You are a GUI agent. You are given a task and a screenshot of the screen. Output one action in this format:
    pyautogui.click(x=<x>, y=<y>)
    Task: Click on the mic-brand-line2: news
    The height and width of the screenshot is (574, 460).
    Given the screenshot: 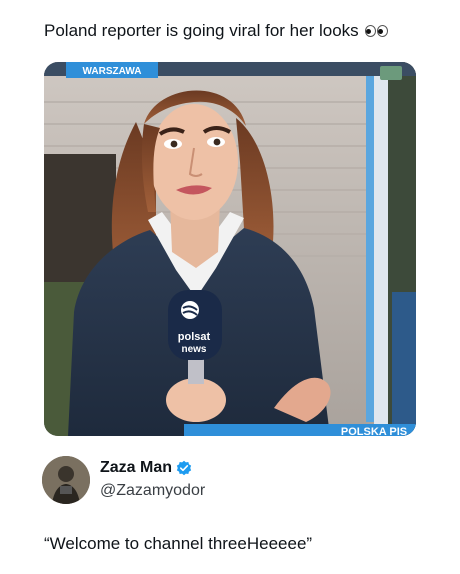 What is the action you would take?
    pyautogui.click(x=193, y=349)
    